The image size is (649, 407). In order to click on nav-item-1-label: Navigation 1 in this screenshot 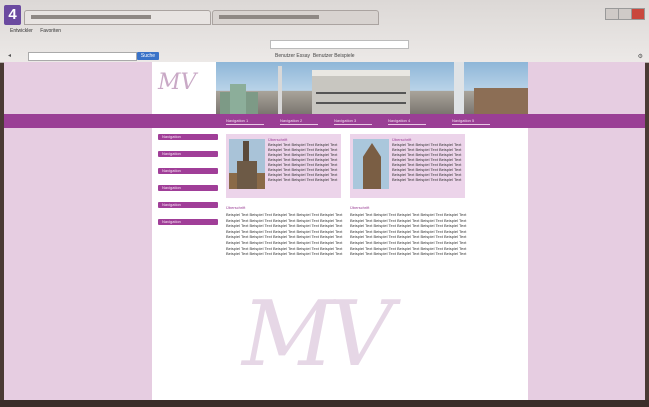, I will do `click(237, 120)`.